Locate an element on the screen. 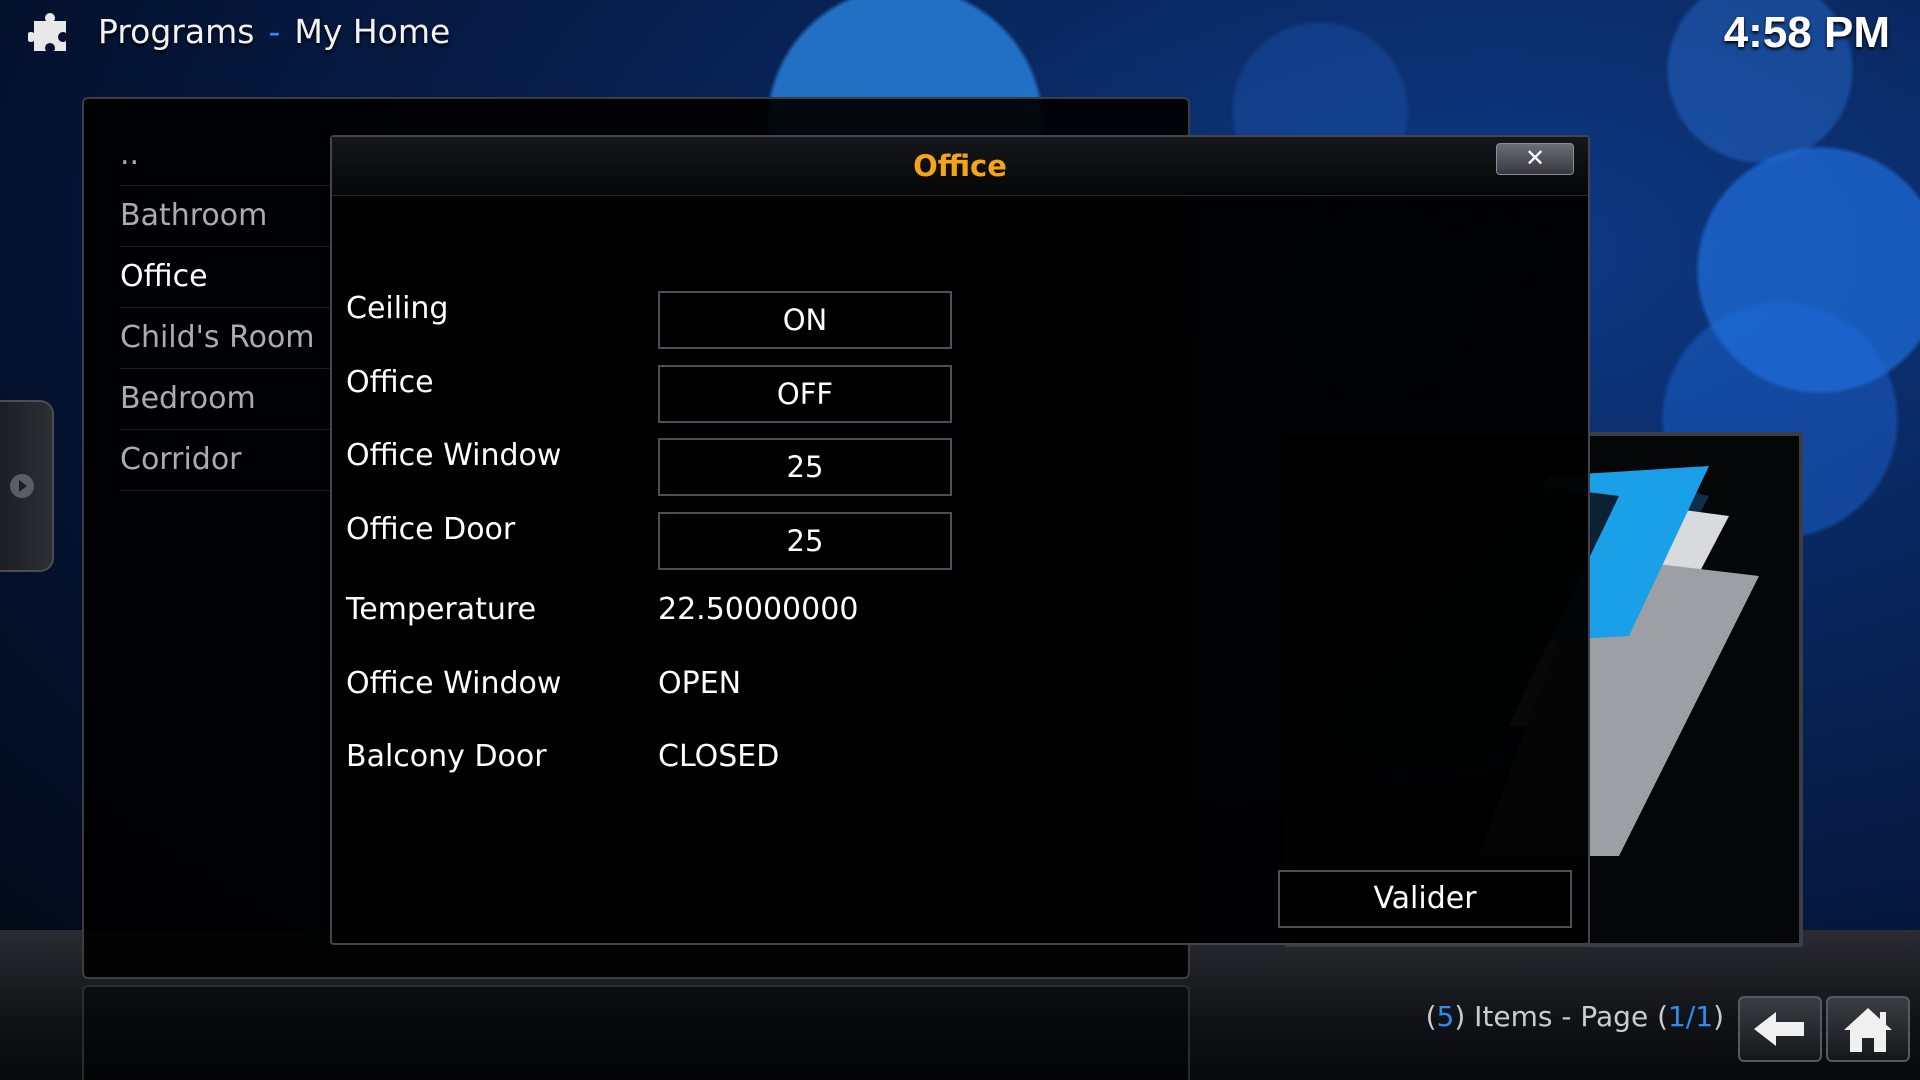 This screenshot has height=1080, width=1920. close-icon: ✕ is located at coordinates (1535, 158).